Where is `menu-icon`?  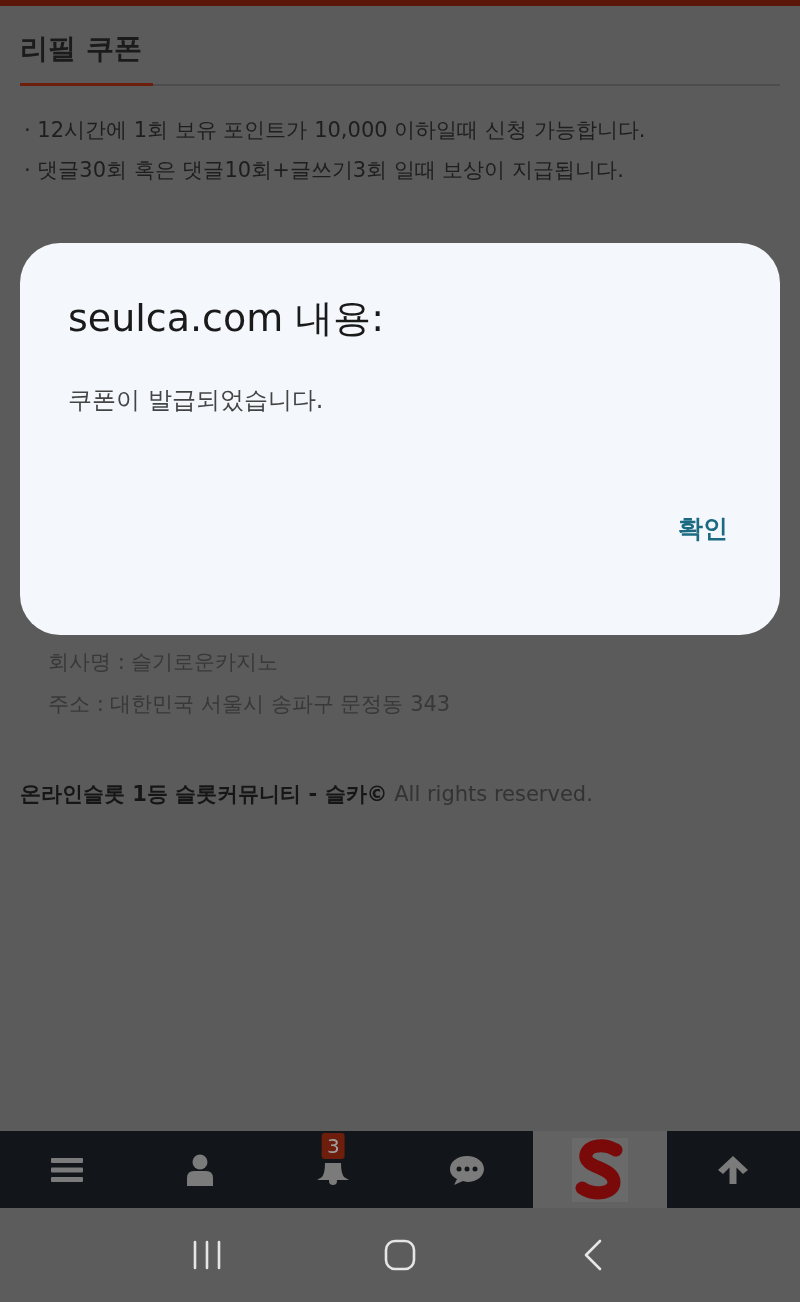 menu-icon is located at coordinates (66, 1169).